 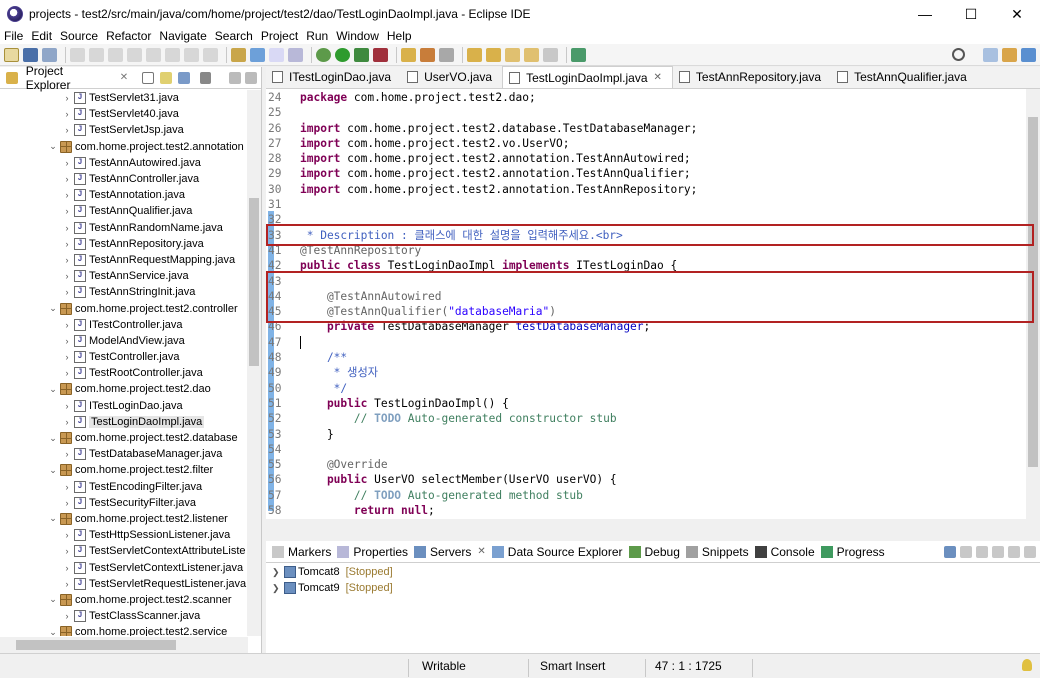 What do you see at coordinates (1017, 14) in the screenshot?
I see `close-button: ✕` at bounding box center [1017, 14].